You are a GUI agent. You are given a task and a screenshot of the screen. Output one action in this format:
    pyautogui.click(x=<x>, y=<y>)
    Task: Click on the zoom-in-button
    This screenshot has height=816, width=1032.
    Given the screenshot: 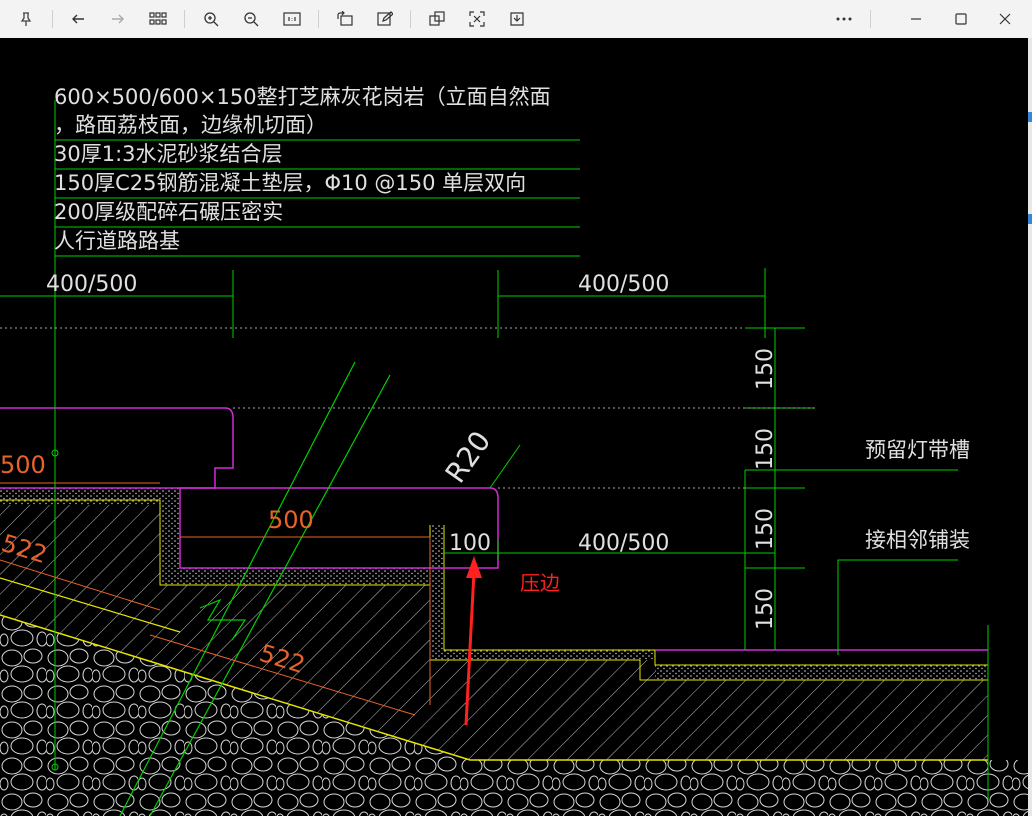 What is the action you would take?
    pyautogui.click(x=211, y=19)
    